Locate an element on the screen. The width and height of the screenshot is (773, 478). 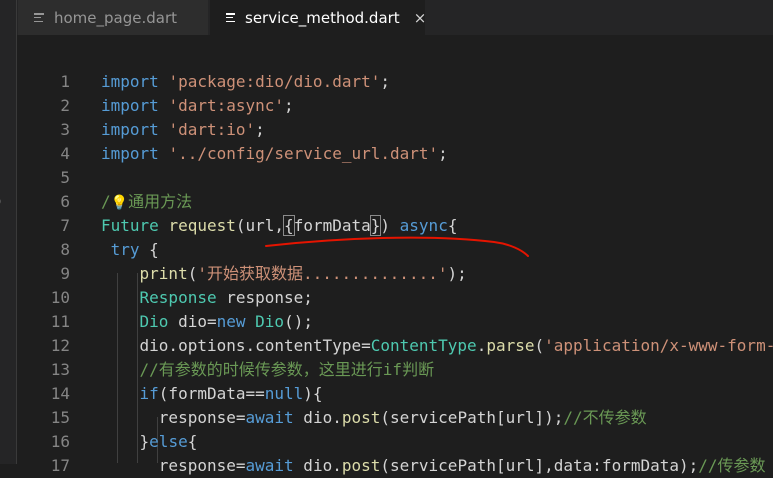
code-token: 'dart:async' is located at coordinates (226, 105).